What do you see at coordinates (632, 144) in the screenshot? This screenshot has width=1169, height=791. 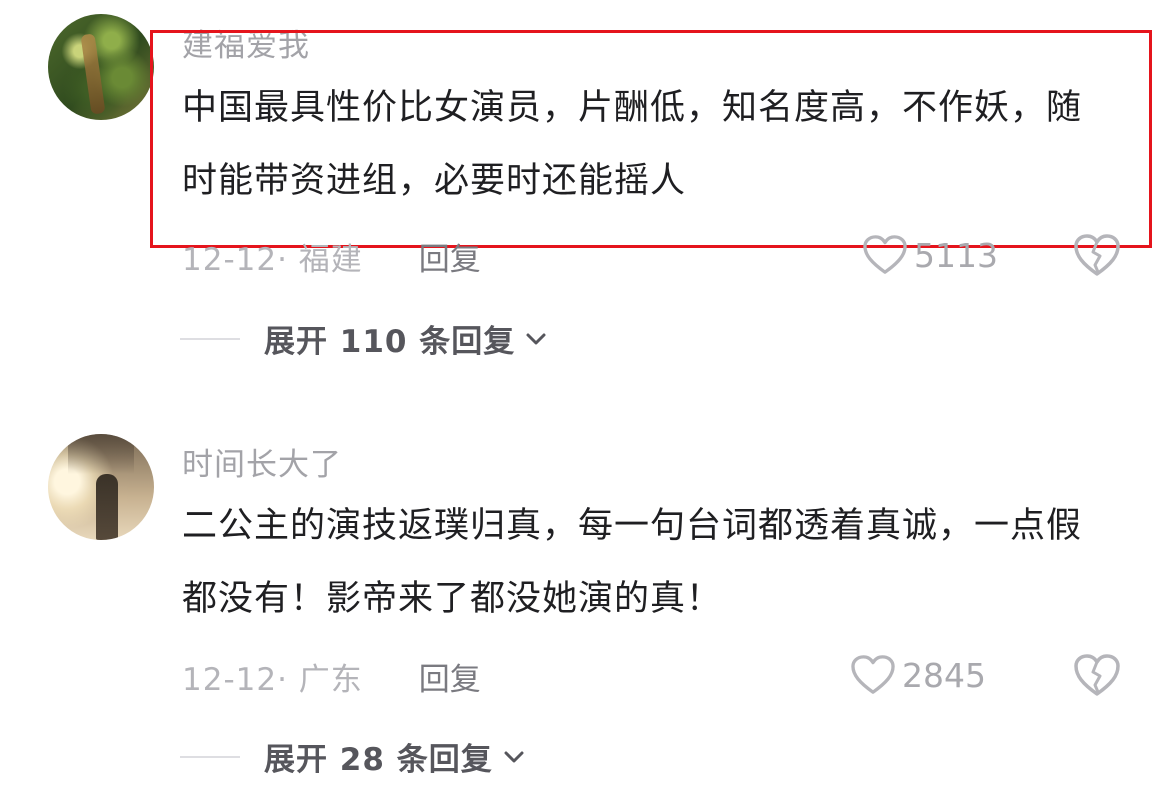 I see `comment-text: 中国最具性价比女演员，片酬低，知名度高，不作妖，随时能带资进组，必要时还能摇人` at bounding box center [632, 144].